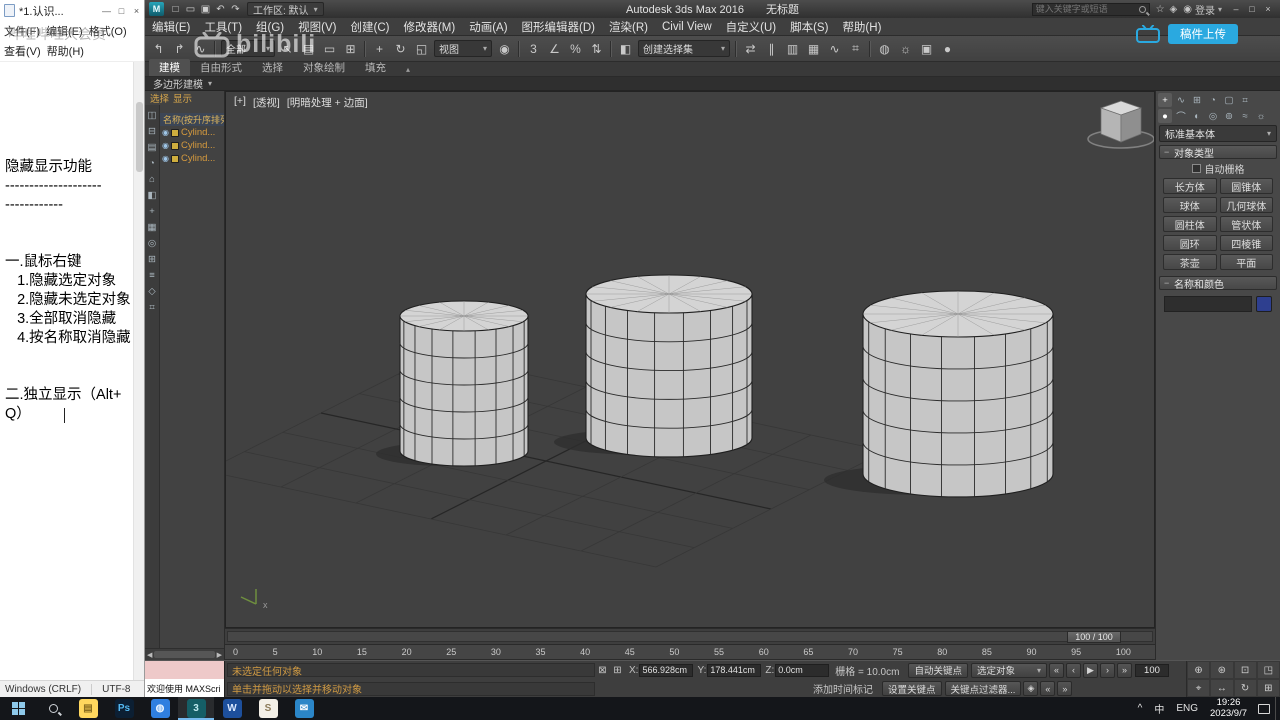  I want to click on notepad-menu-item: 编辑(E), so click(64, 31).